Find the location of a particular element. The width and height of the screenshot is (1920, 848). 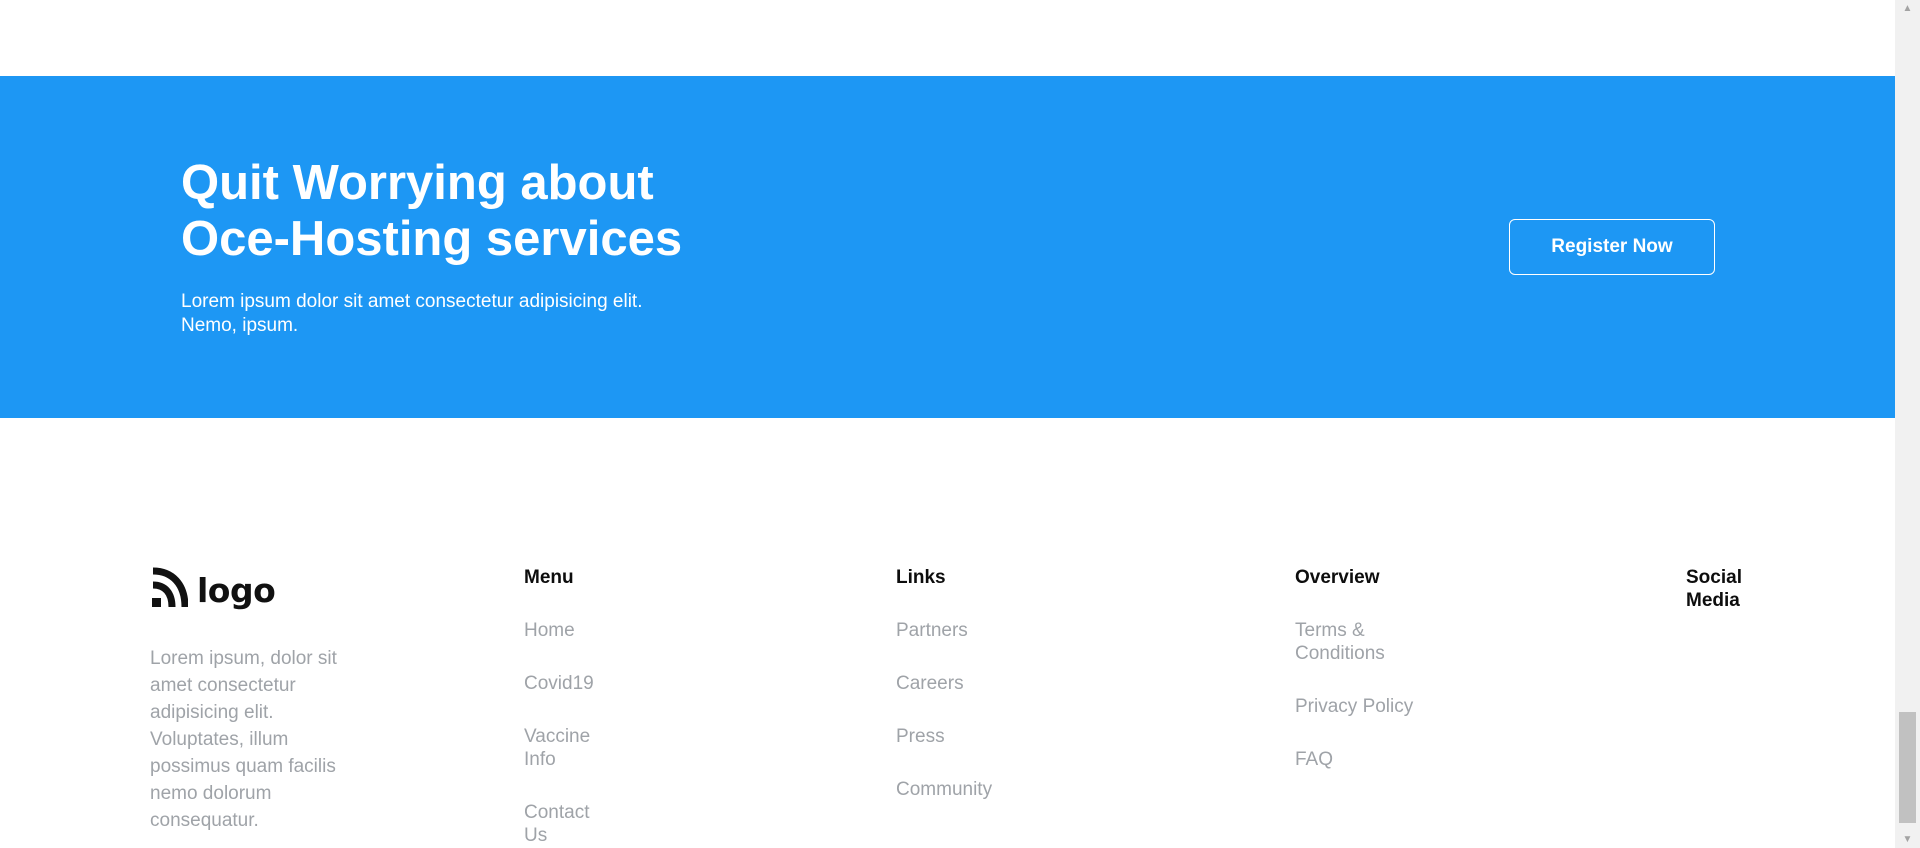

overview-list: Terms & Conditions Privacy Policy FAQ is located at coordinates (1360, 695).